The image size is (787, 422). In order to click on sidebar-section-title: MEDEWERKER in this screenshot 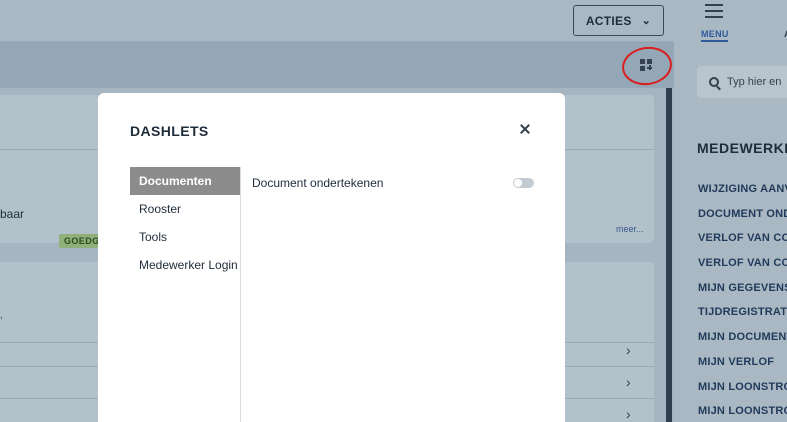, I will do `click(742, 148)`.